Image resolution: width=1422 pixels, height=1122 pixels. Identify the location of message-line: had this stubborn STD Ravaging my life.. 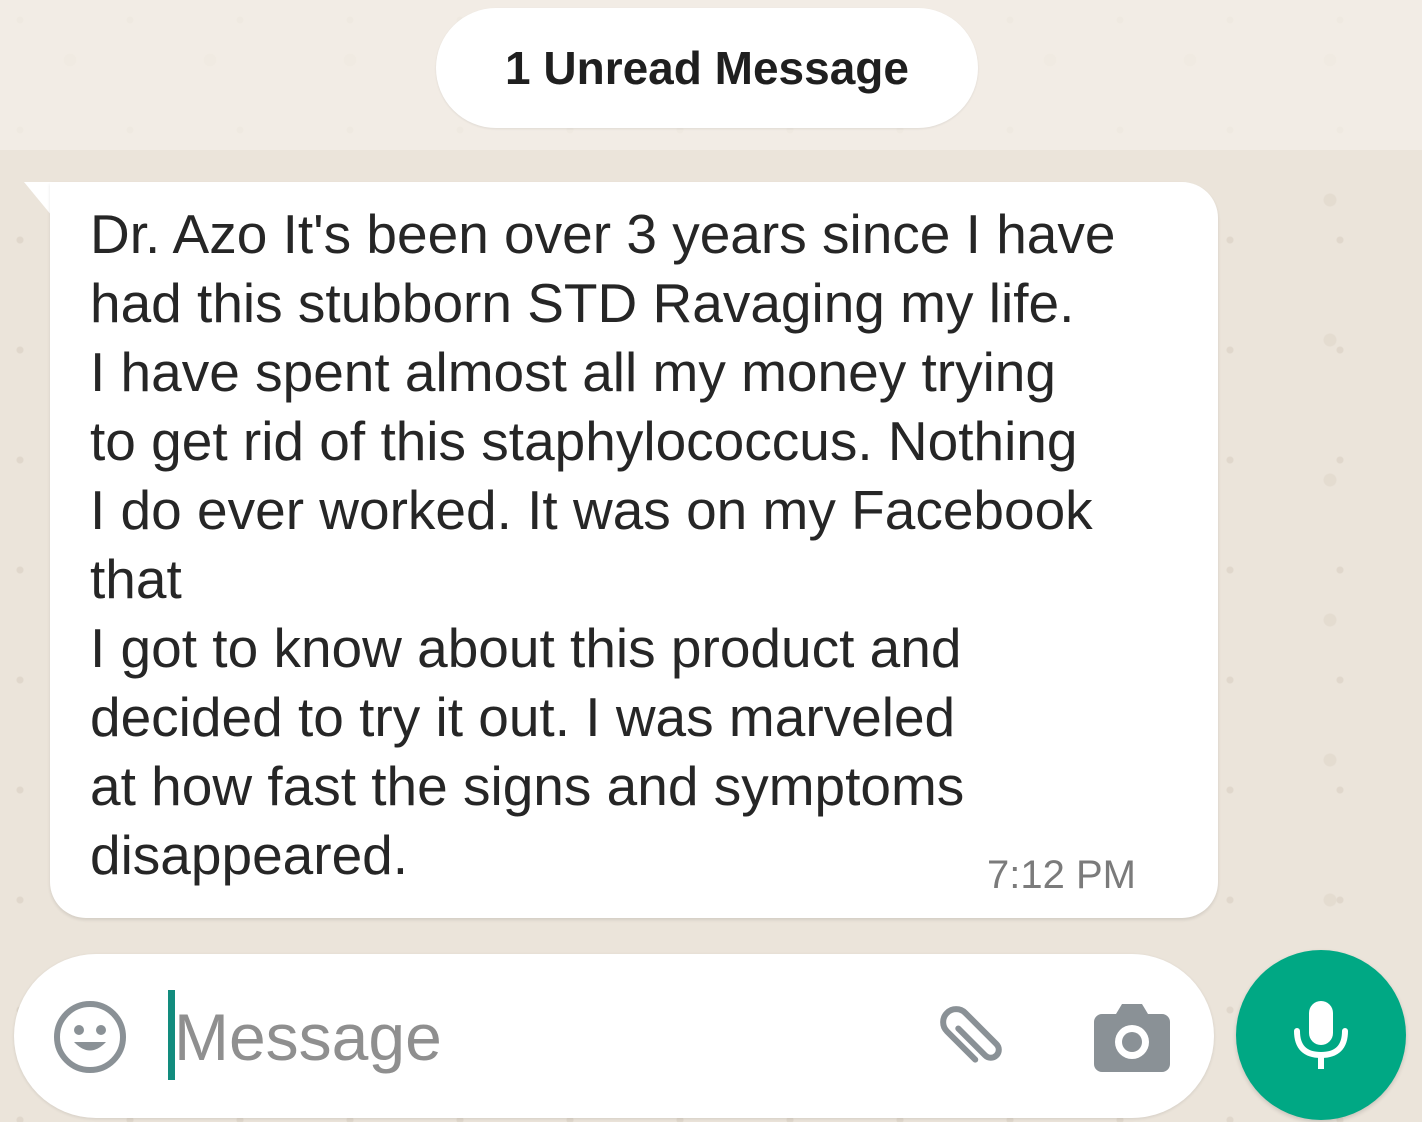
(582, 303).